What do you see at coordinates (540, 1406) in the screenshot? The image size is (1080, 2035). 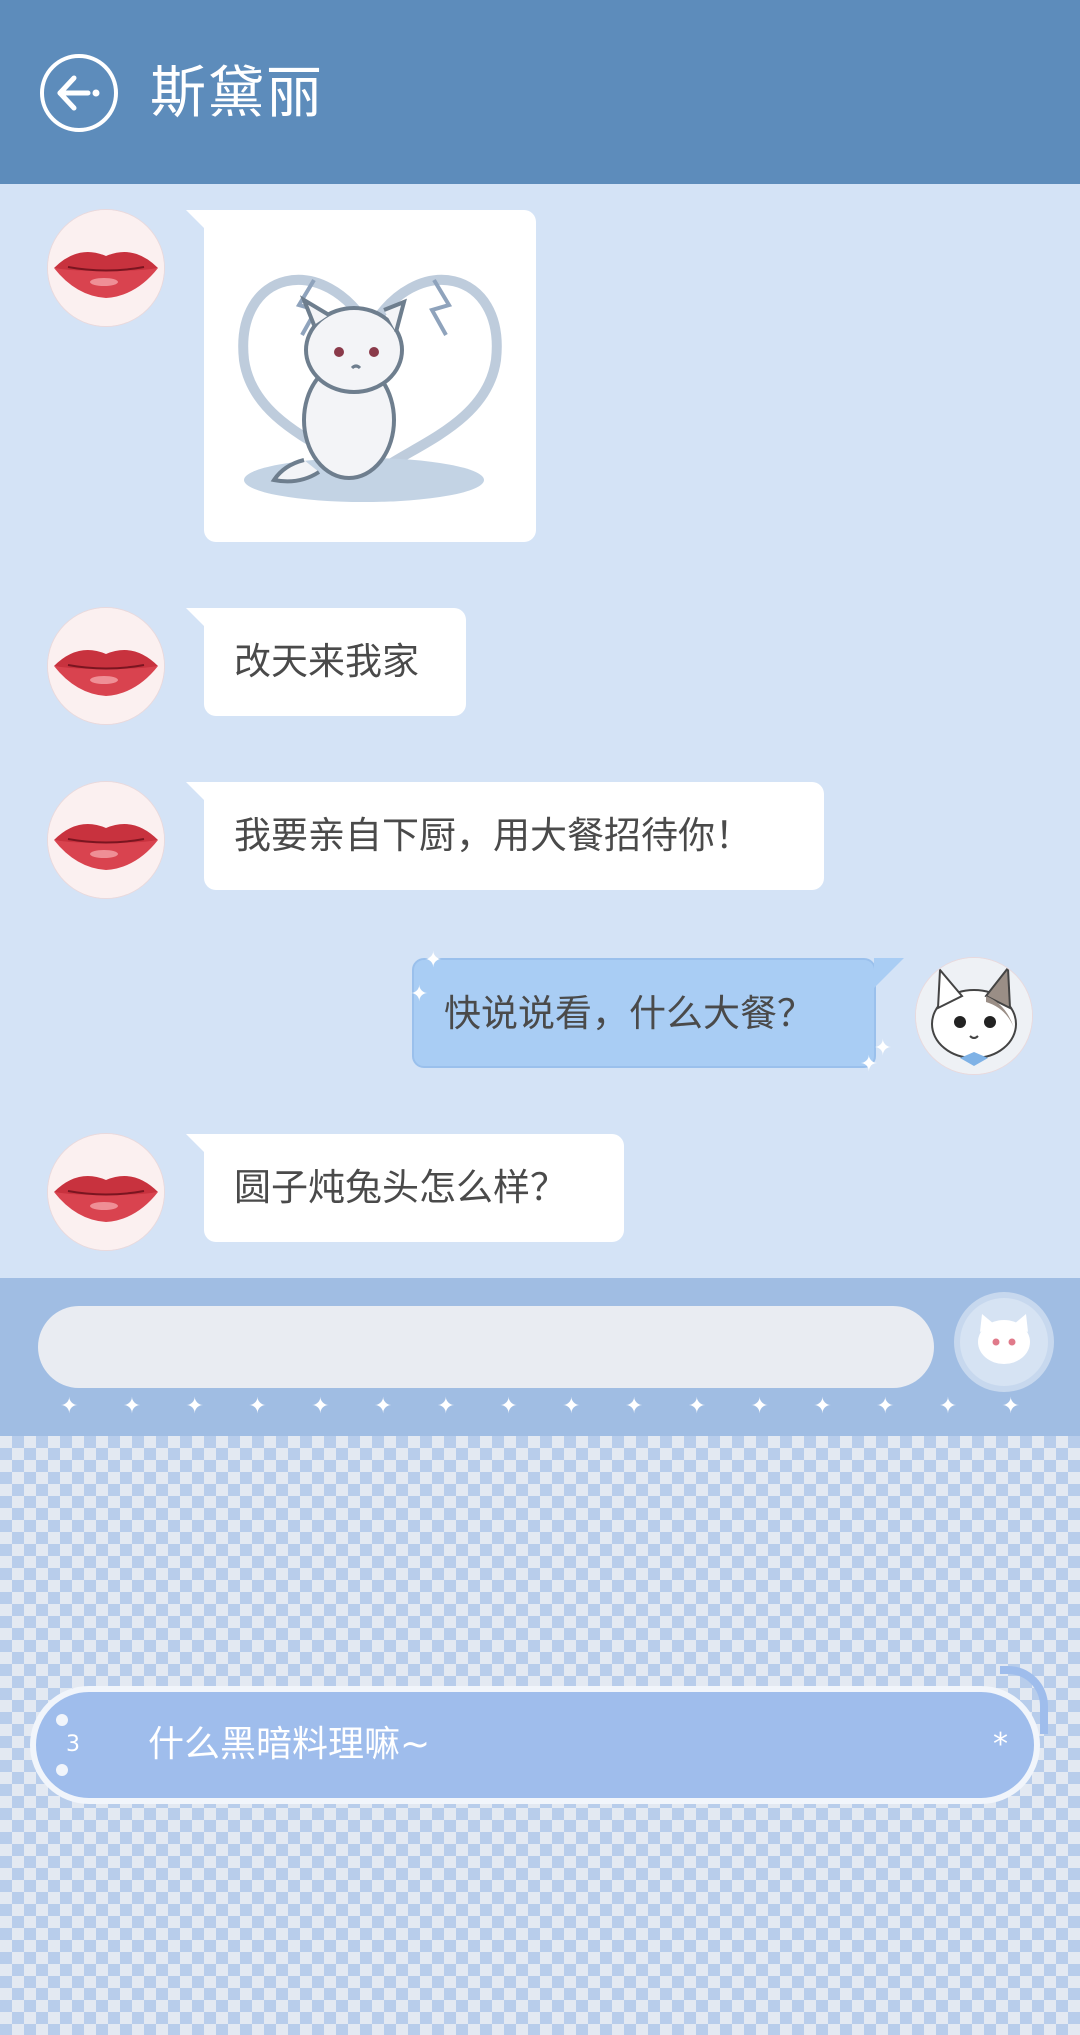 I see `star-decoration: ✦ ✦ ✦ ✦ ✦ ✦ ✦ ✦ ✦ ✦ ✦ ✦ ✦ ✦ ✦ ✦` at bounding box center [540, 1406].